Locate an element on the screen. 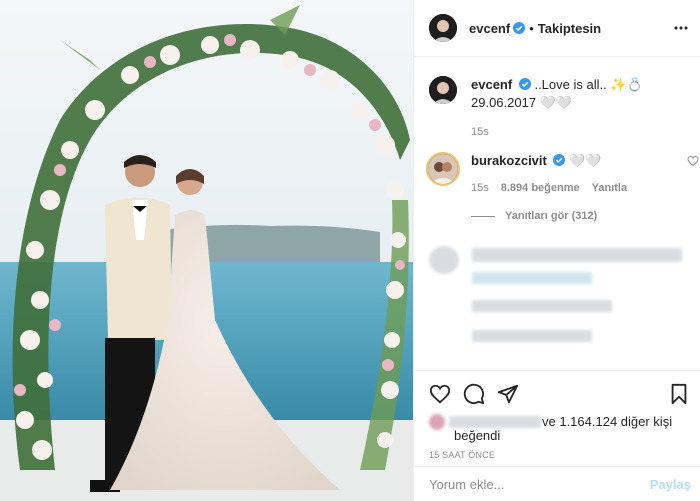 The image size is (700, 501). view-replies-button: Yanıtları gör (312) is located at coordinates (551, 216).